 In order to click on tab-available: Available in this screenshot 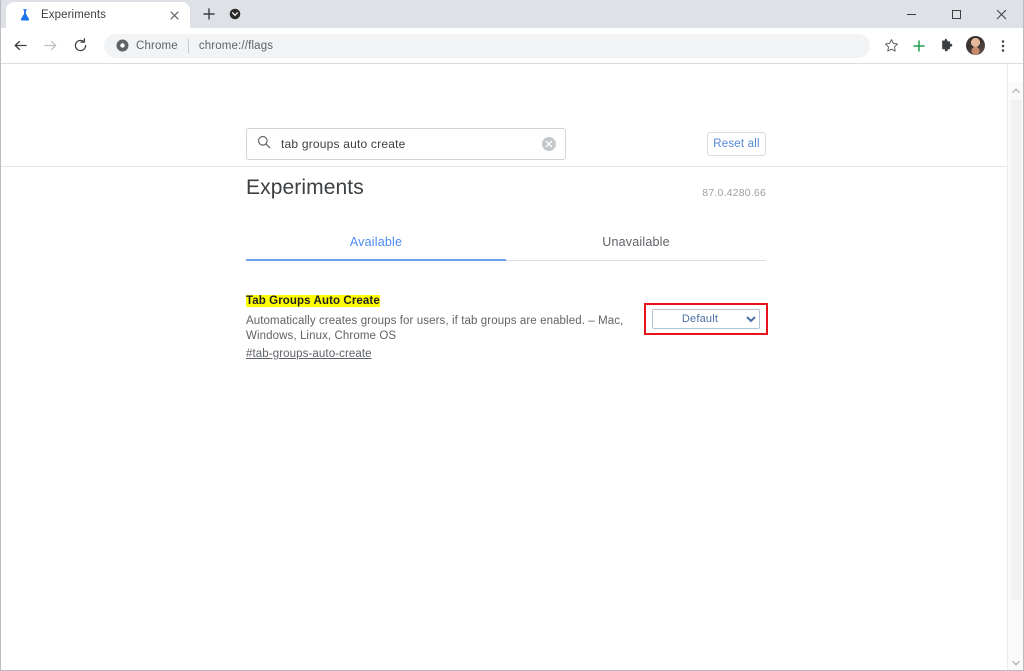, I will do `click(376, 244)`.